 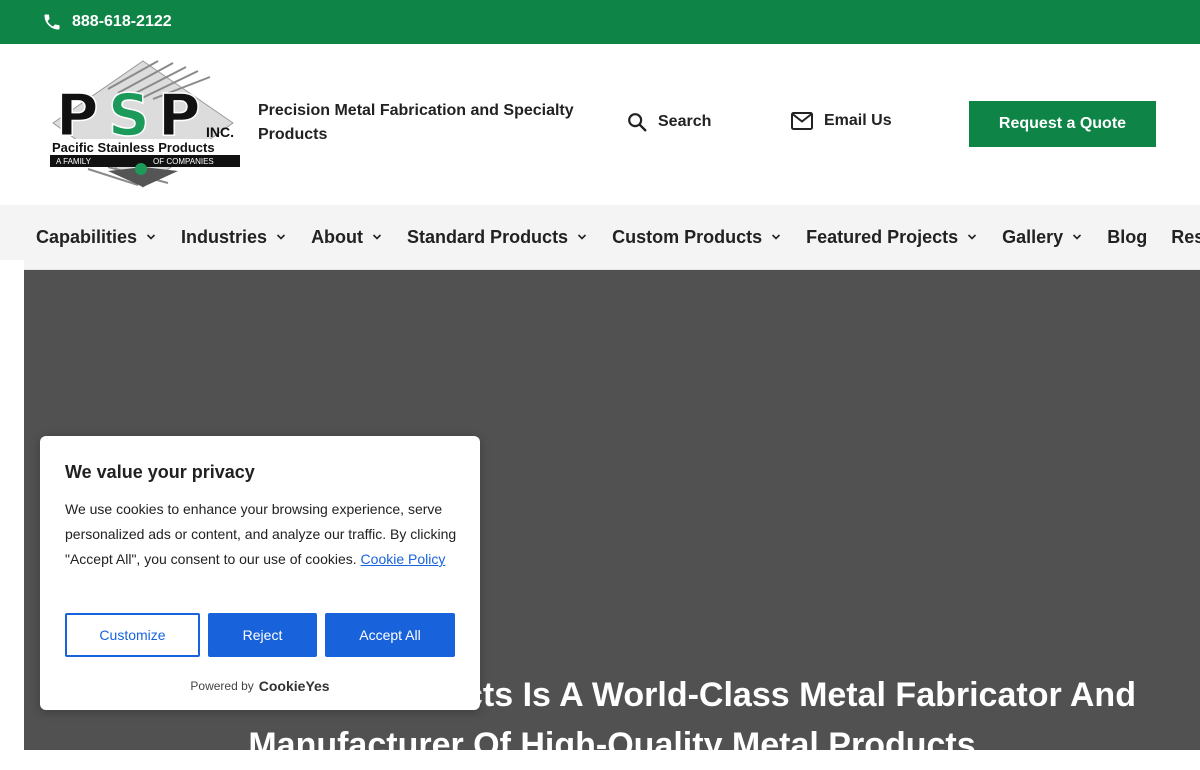 I want to click on svg-text: Pacific Stainless Products, so click(x=133, y=147).